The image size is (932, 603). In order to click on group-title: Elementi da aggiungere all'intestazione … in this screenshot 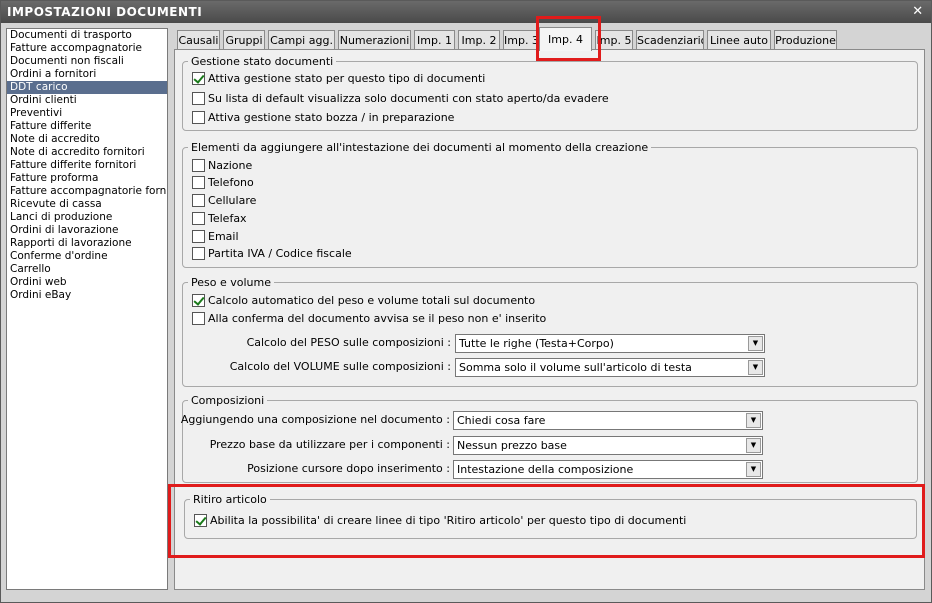, I will do `click(420, 147)`.